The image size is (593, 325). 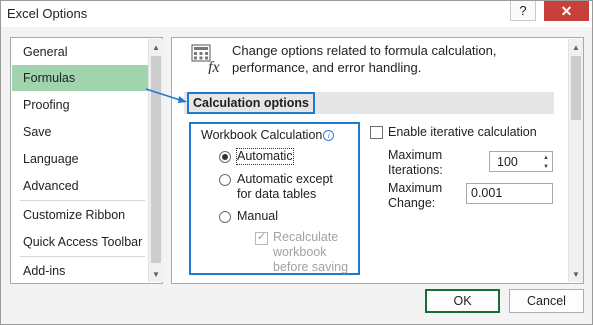 I want to click on maximum-iterations-spinner: 100 ▲ ▼, so click(x=521, y=161).